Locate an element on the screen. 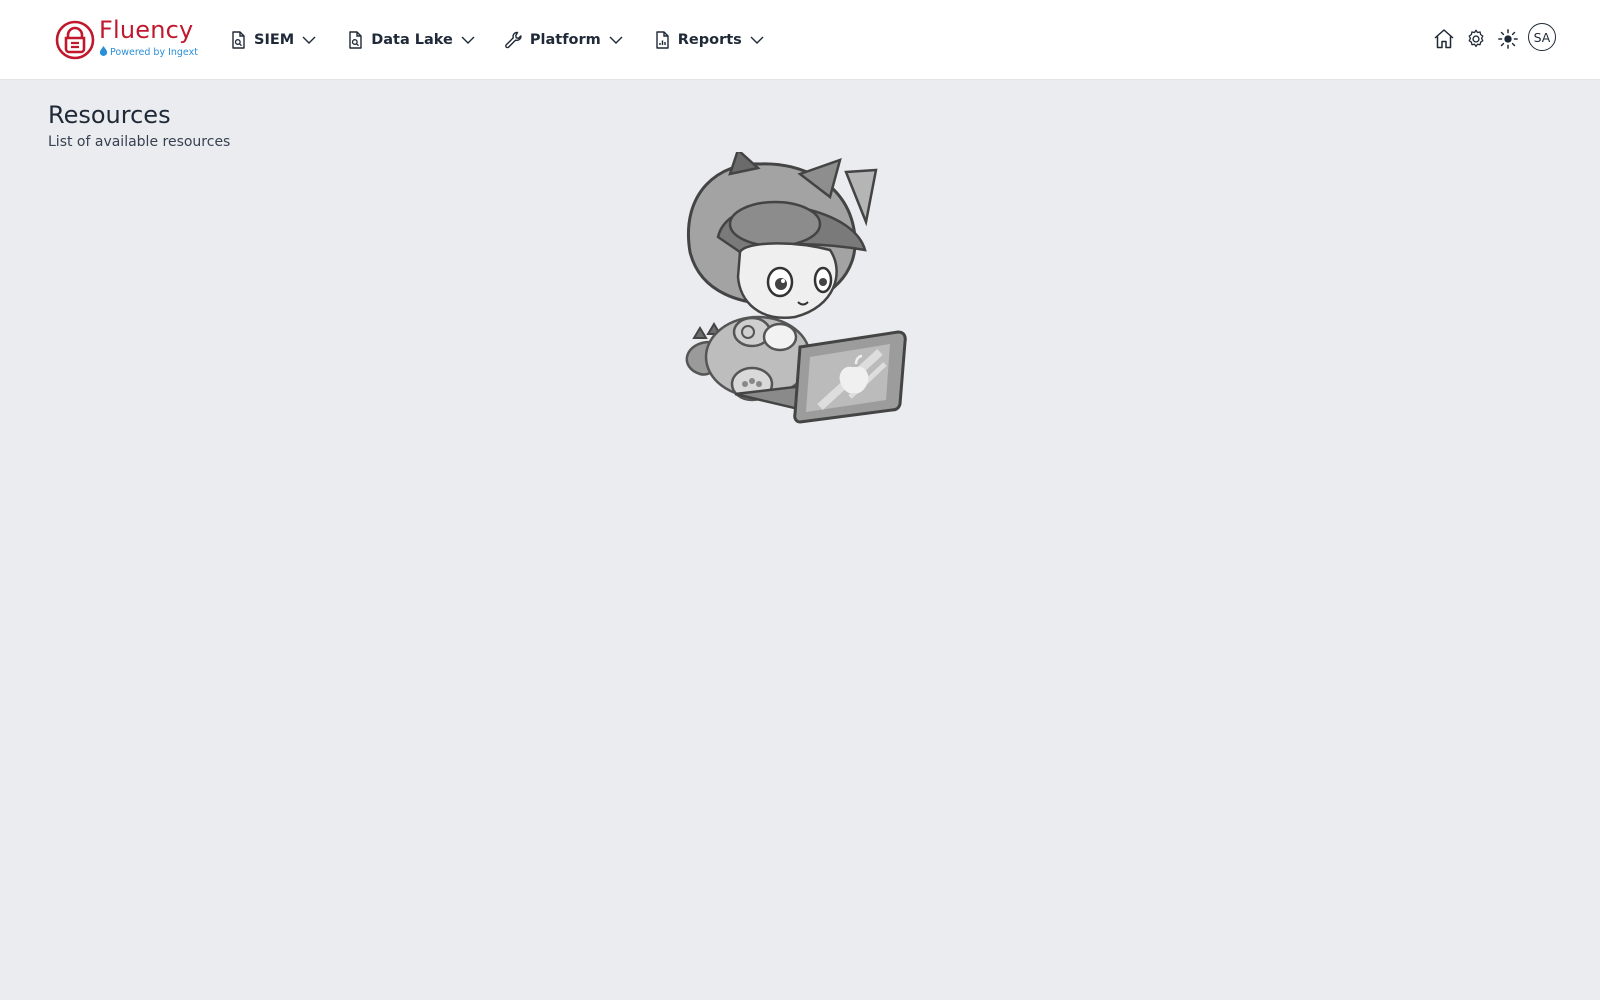  nav-platform: Platform is located at coordinates (564, 40).